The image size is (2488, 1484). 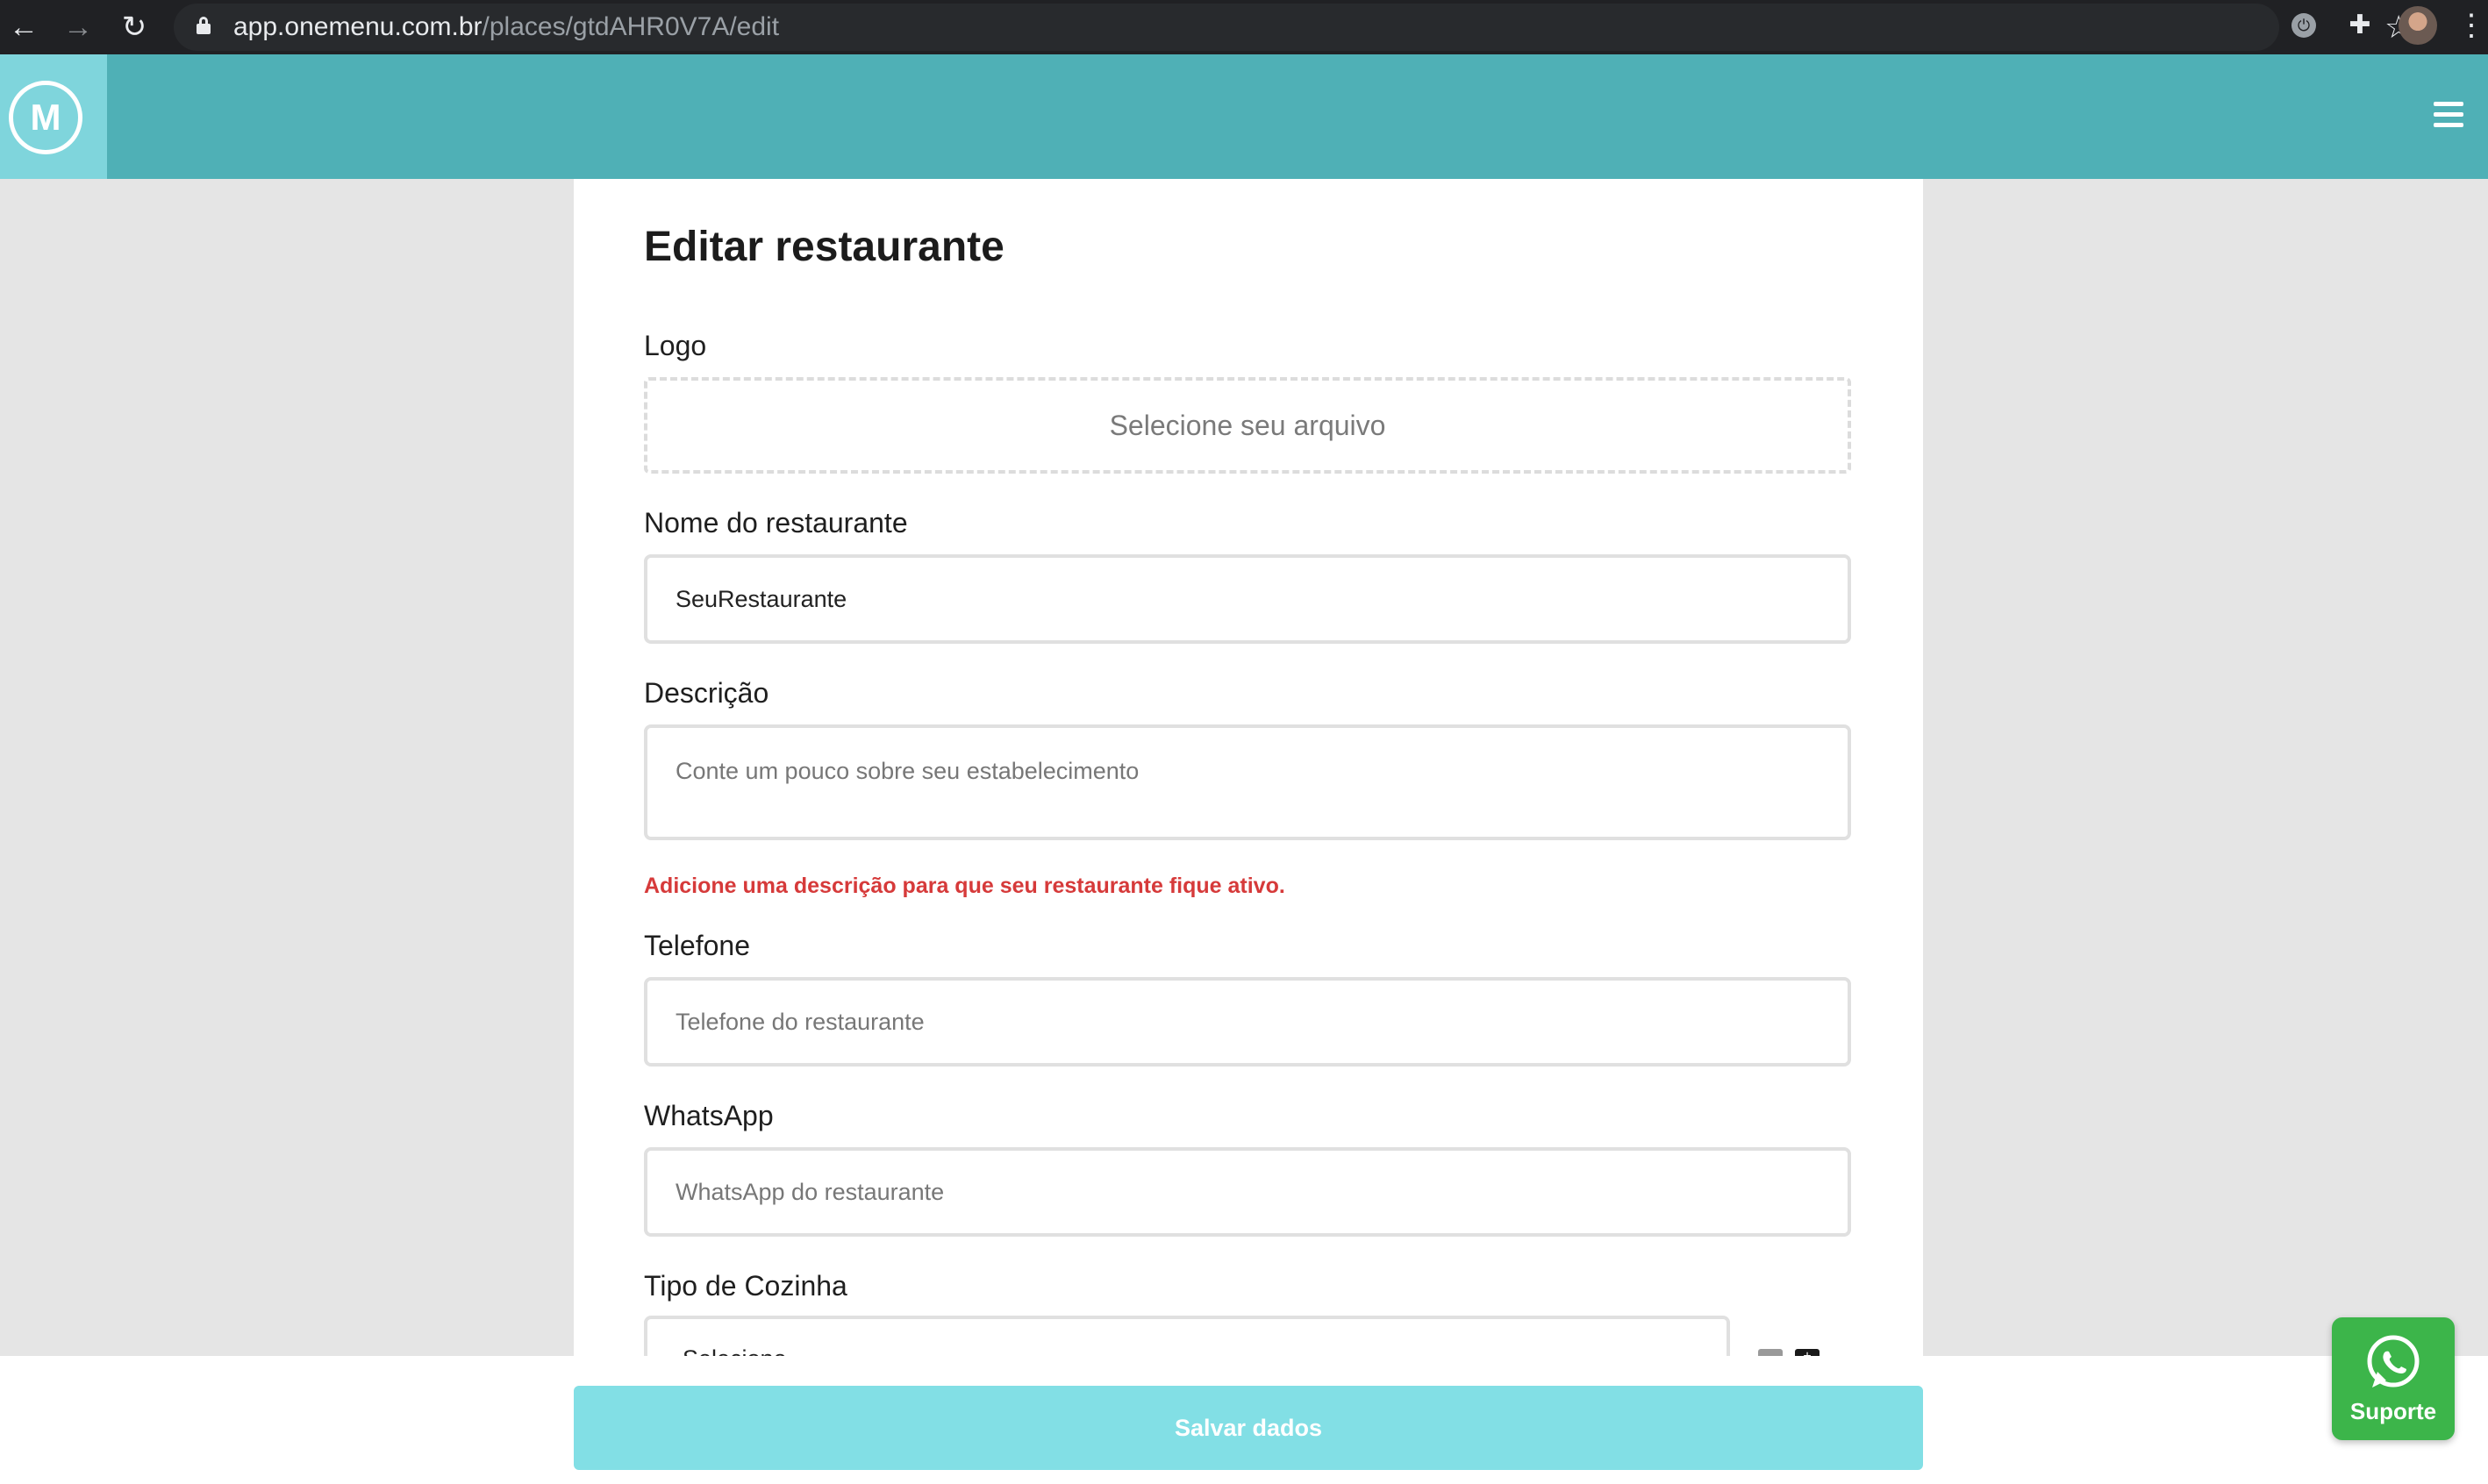 I want to click on url-host: app.onemenu.com.br, so click(x=358, y=27).